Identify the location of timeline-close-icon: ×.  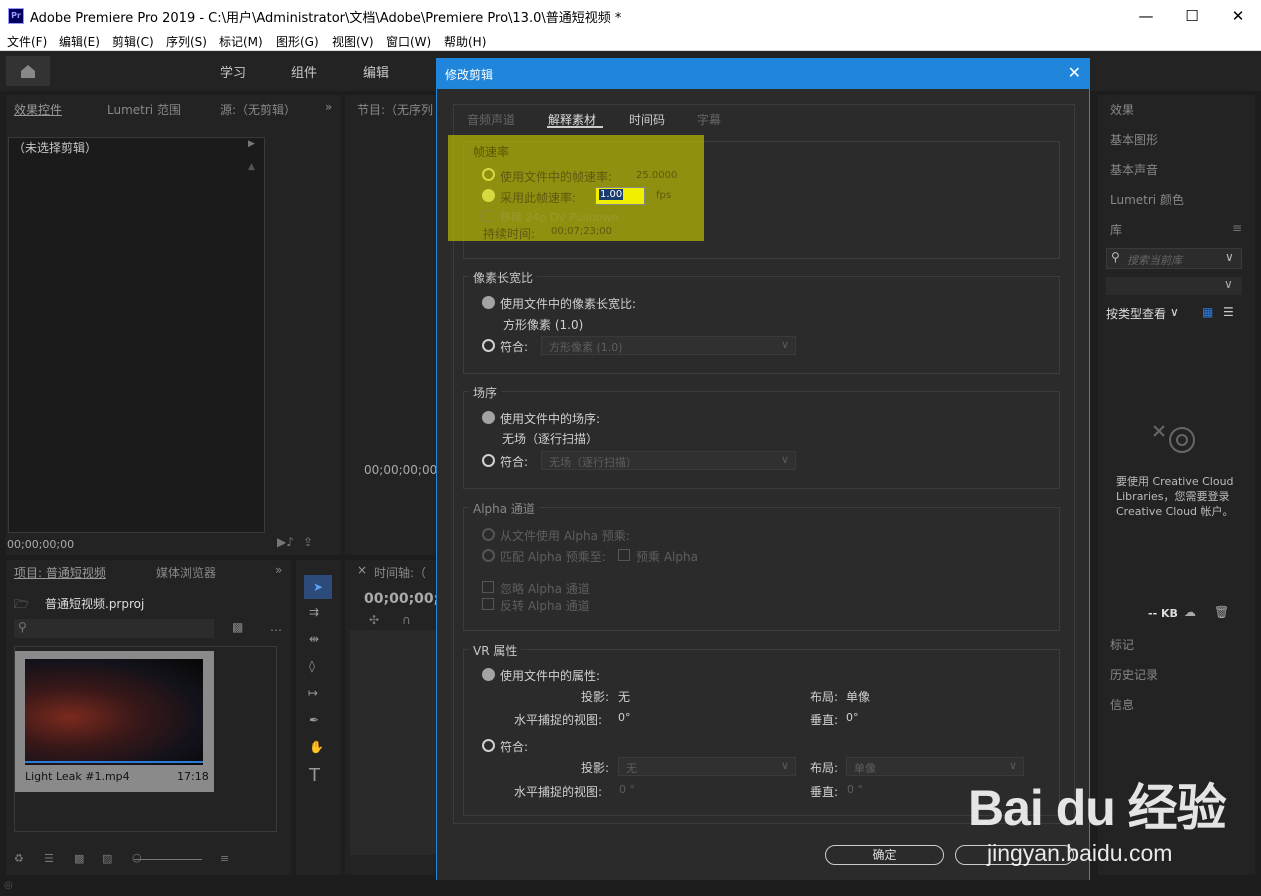
(362, 570).